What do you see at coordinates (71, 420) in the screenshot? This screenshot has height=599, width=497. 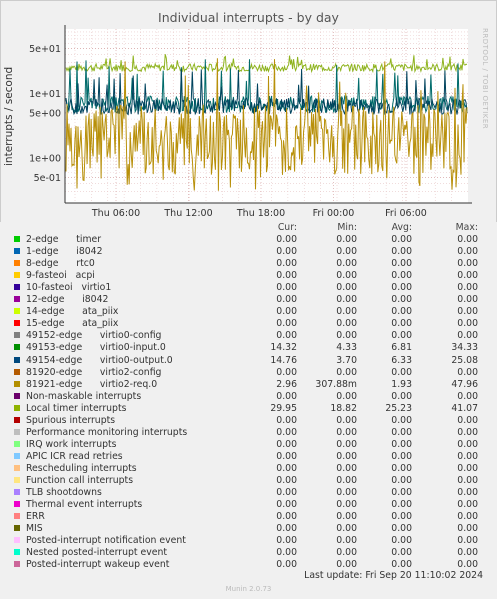 I see `legend-label: Spurious interrupts` at bounding box center [71, 420].